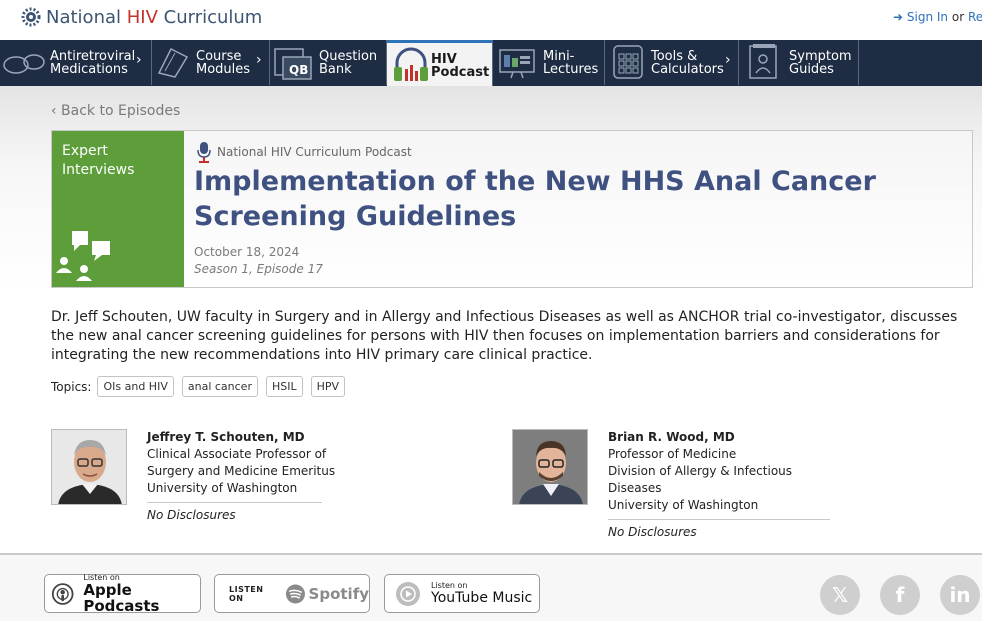 The image size is (982, 621). I want to click on site-logo: National HIV Curriculum, so click(141, 17).